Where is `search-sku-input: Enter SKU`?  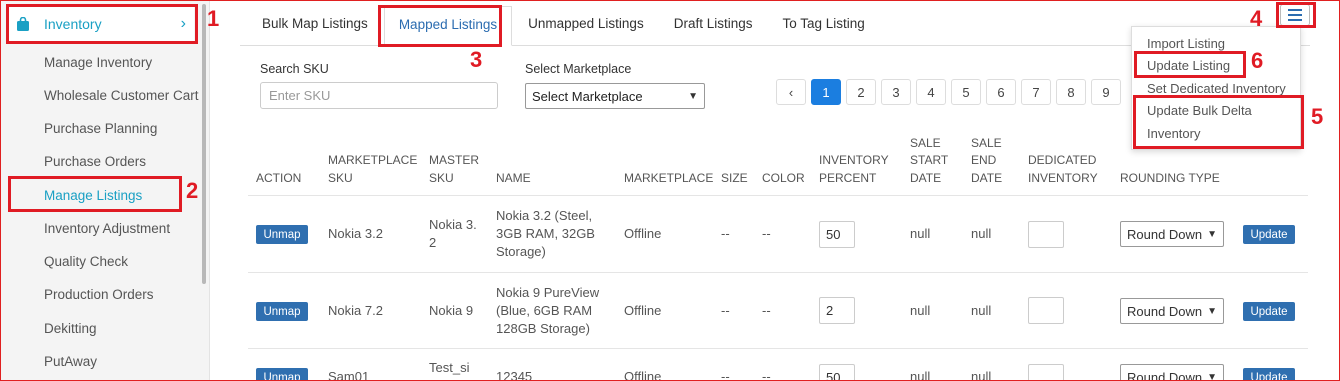
search-sku-input: Enter SKU is located at coordinates (379, 95).